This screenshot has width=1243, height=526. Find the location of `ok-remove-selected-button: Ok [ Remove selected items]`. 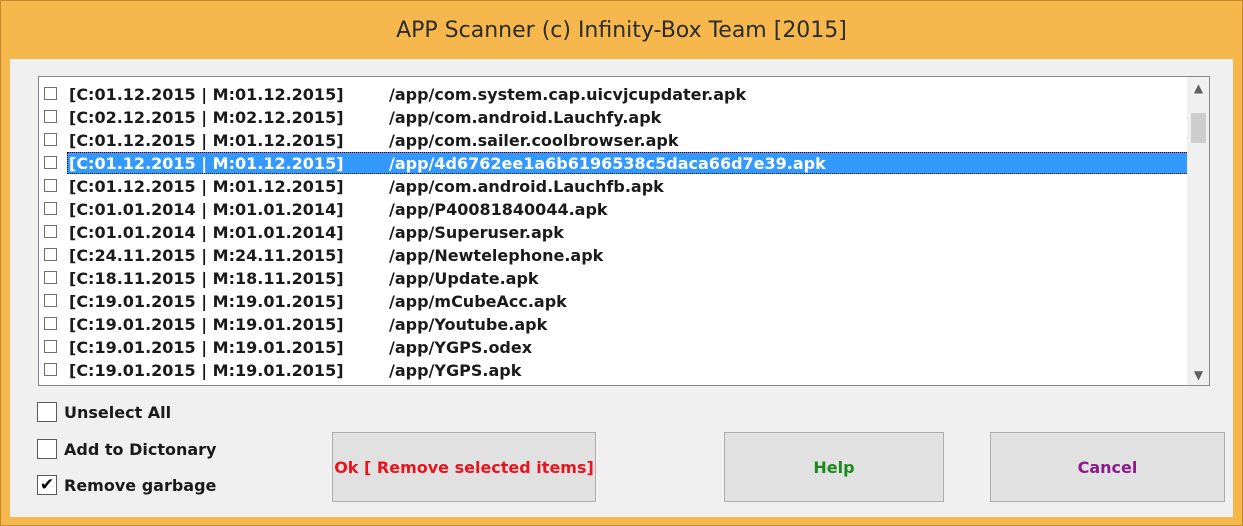

ok-remove-selected-button: Ok [ Remove selected items] is located at coordinates (464, 467).